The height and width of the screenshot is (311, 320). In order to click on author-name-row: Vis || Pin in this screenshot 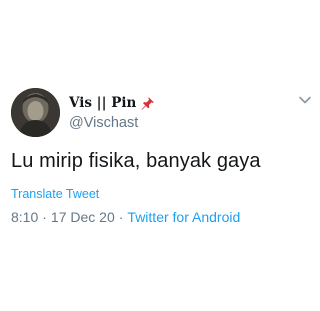, I will do `click(112, 103)`.